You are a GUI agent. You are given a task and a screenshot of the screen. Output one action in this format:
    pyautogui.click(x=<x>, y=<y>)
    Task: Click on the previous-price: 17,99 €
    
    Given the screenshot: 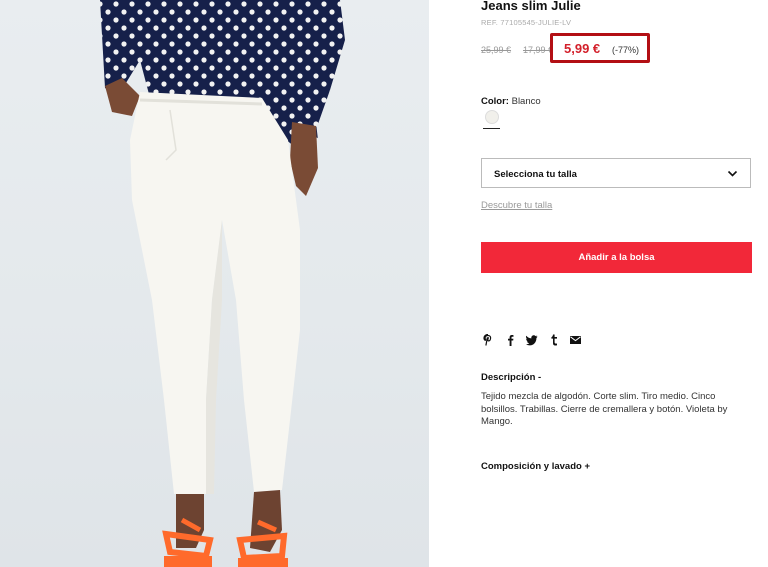 What is the action you would take?
    pyautogui.click(x=538, y=50)
    